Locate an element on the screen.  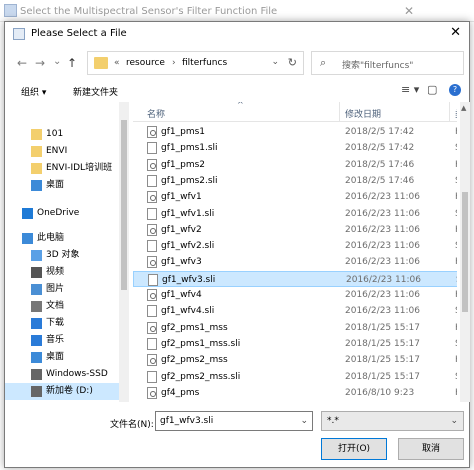
file-row: gf1_wfv3.sli 2016/2/23 11:06 SL is located at coordinates (295, 278).